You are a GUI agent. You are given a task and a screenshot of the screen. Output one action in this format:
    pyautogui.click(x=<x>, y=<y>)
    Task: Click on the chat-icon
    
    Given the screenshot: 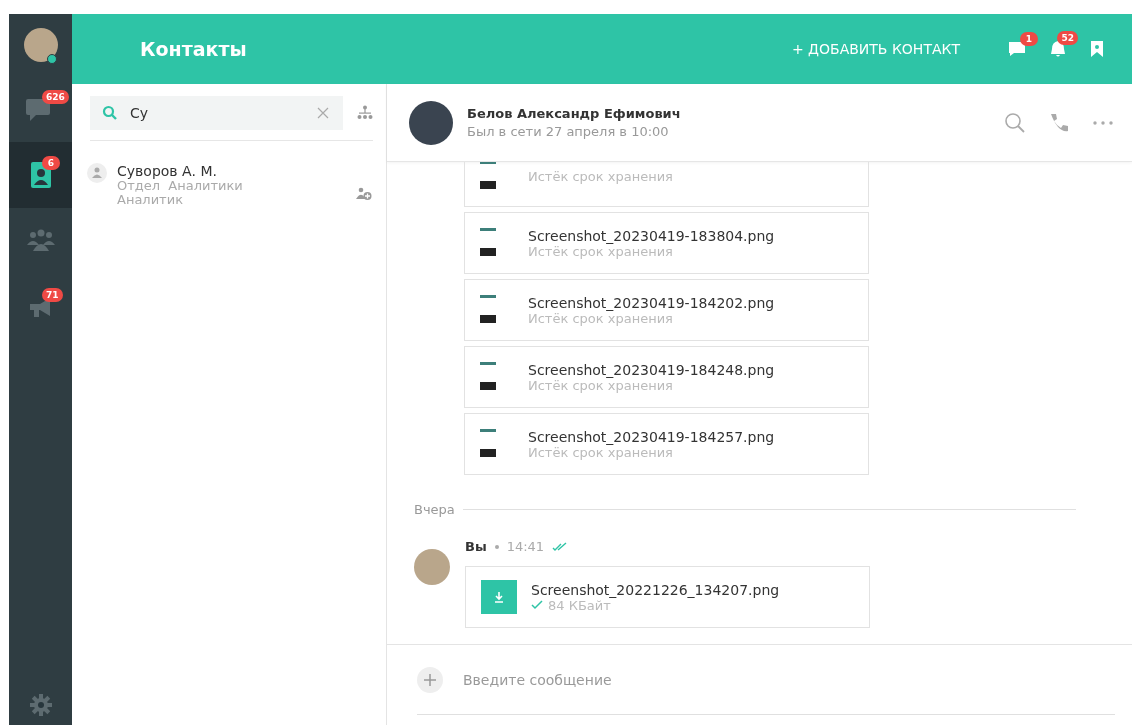 What is the action you would take?
    pyautogui.click(x=1017, y=49)
    